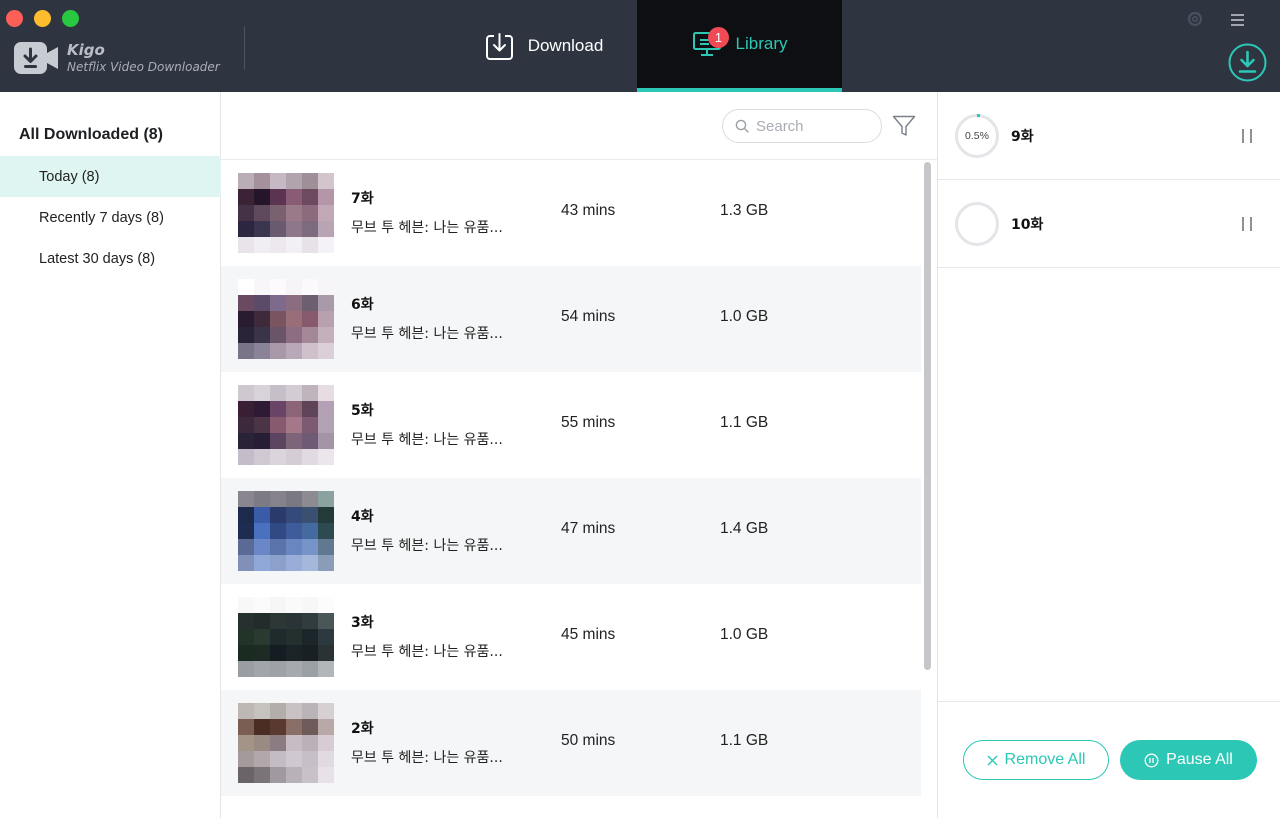 This screenshot has width=1280, height=818. What do you see at coordinates (811, 126) in the screenshot?
I see `search-input` at bounding box center [811, 126].